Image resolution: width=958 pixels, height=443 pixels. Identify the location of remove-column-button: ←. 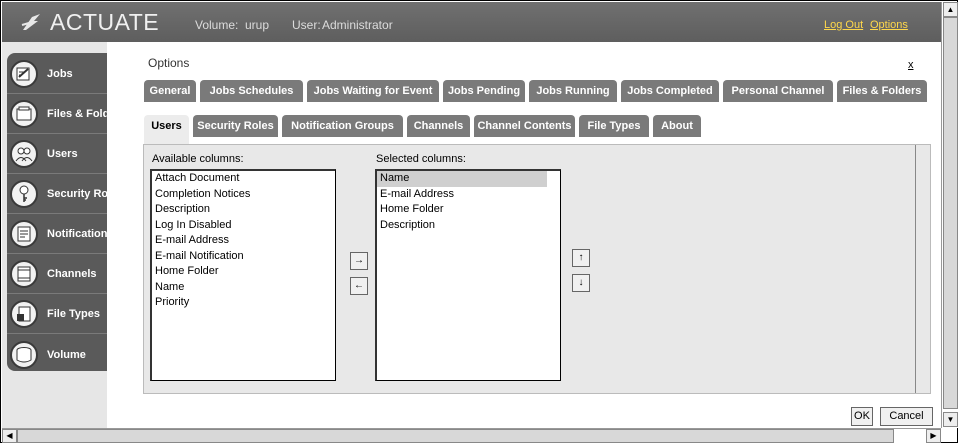
(359, 286).